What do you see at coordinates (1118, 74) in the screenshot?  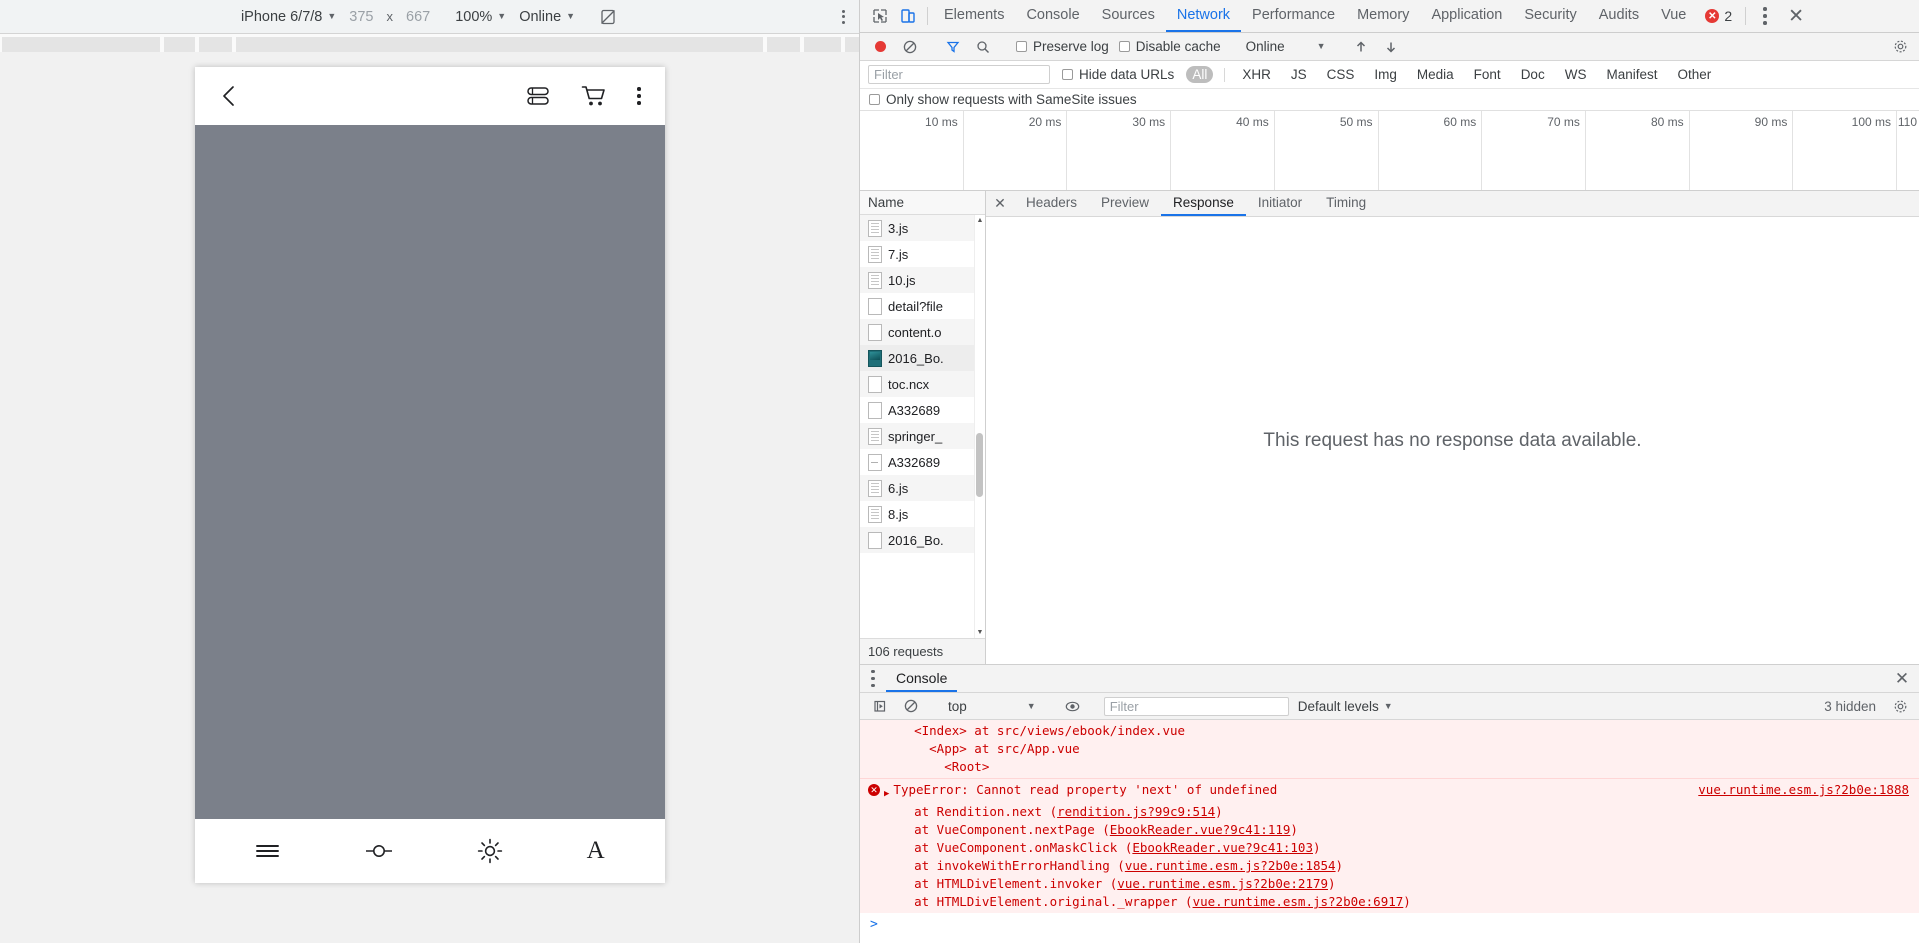 I see `hide-data-urls-checkbox: Hide data URLs` at bounding box center [1118, 74].